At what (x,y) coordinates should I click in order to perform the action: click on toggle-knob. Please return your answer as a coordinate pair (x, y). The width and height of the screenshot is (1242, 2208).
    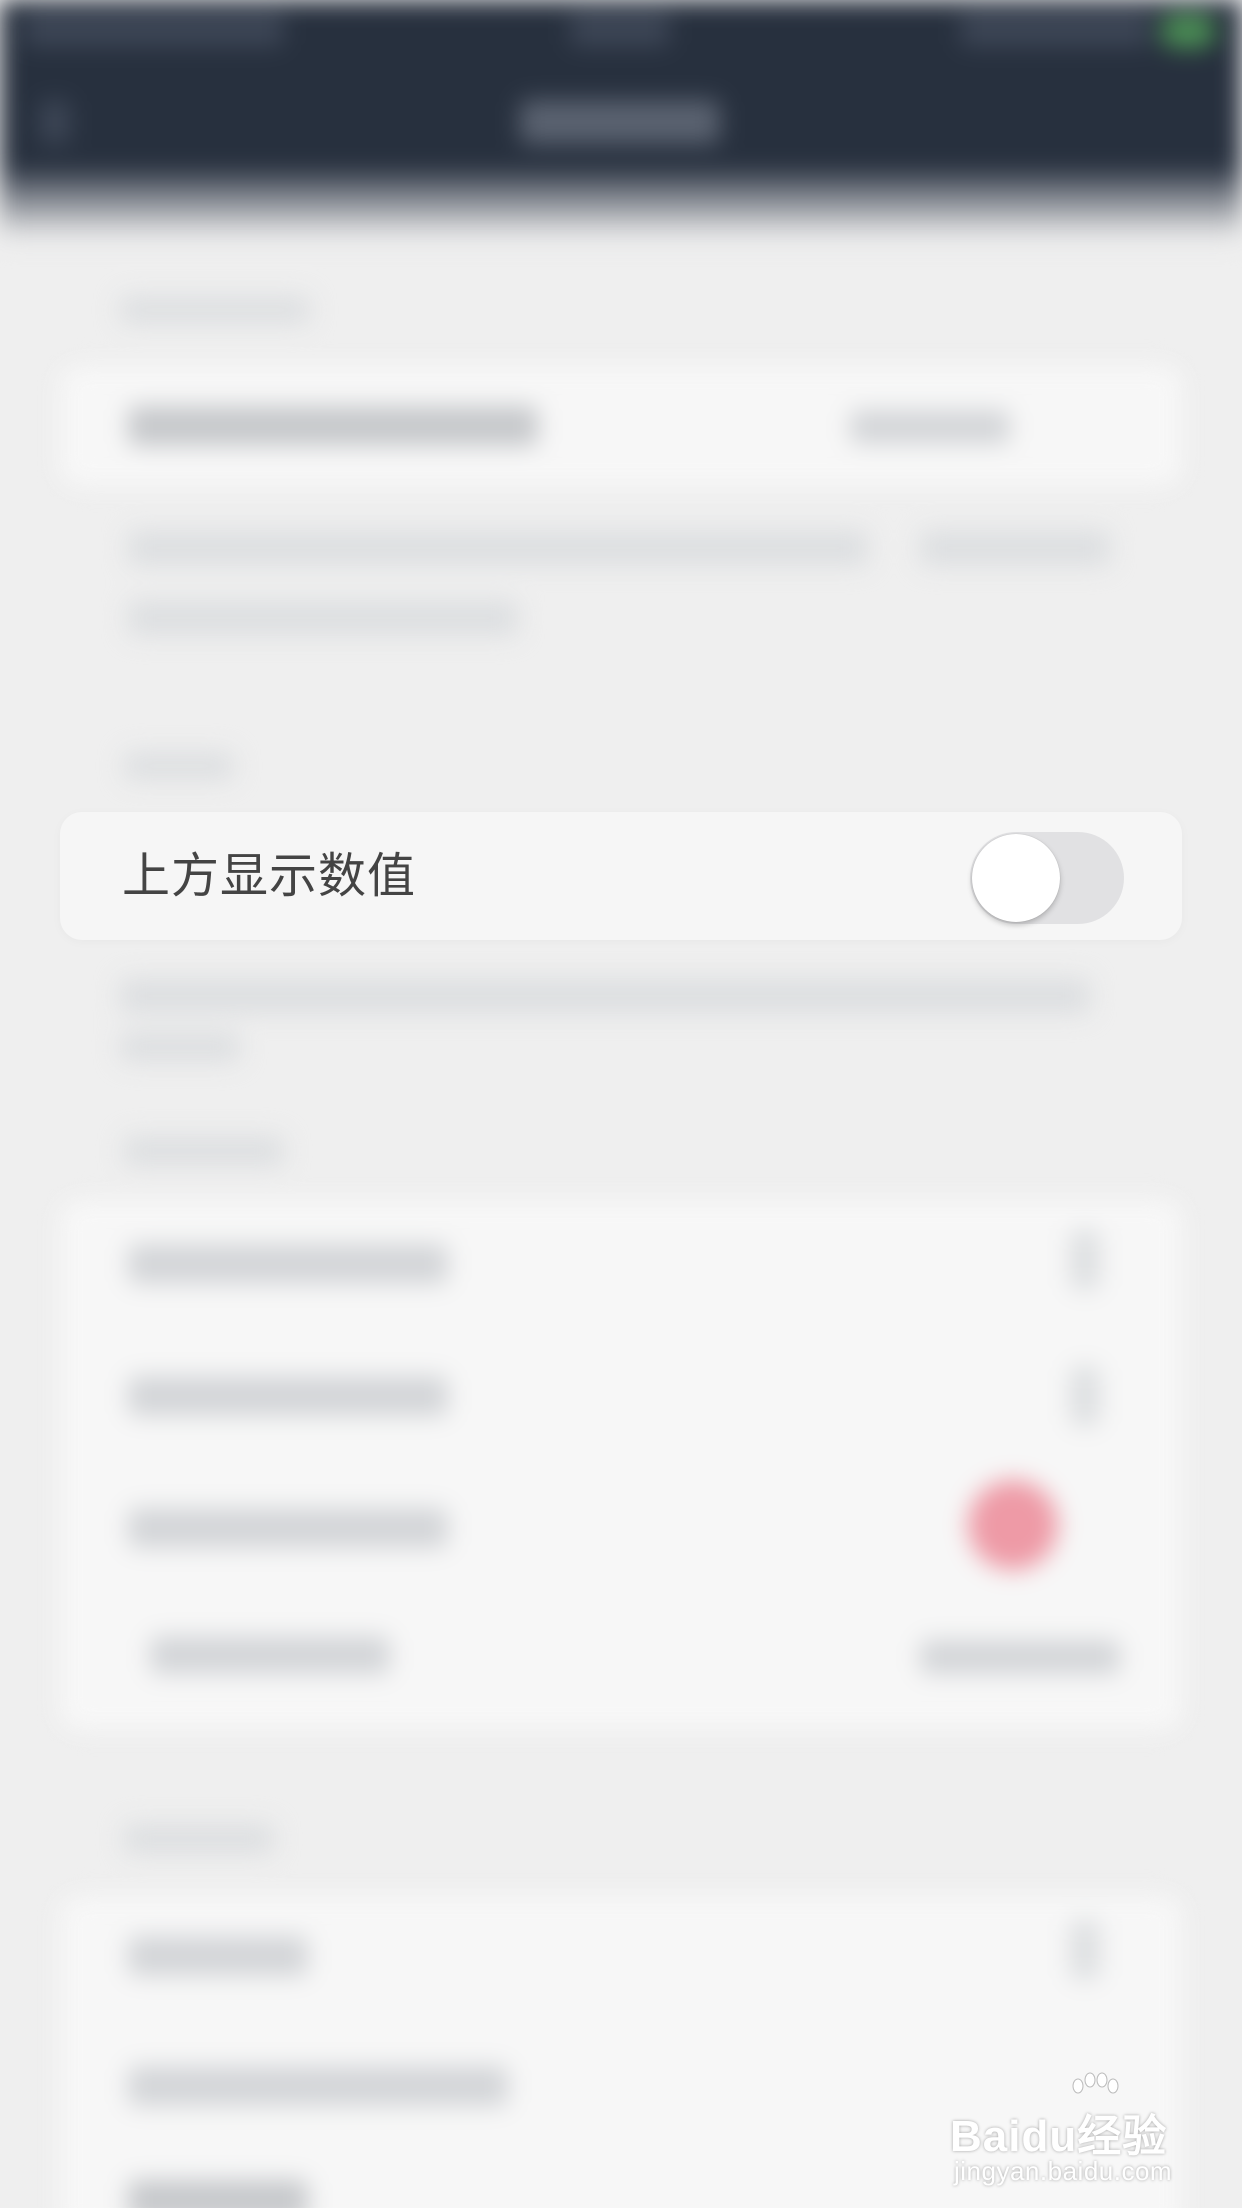
    Looking at the image, I should click on (1016, 878).